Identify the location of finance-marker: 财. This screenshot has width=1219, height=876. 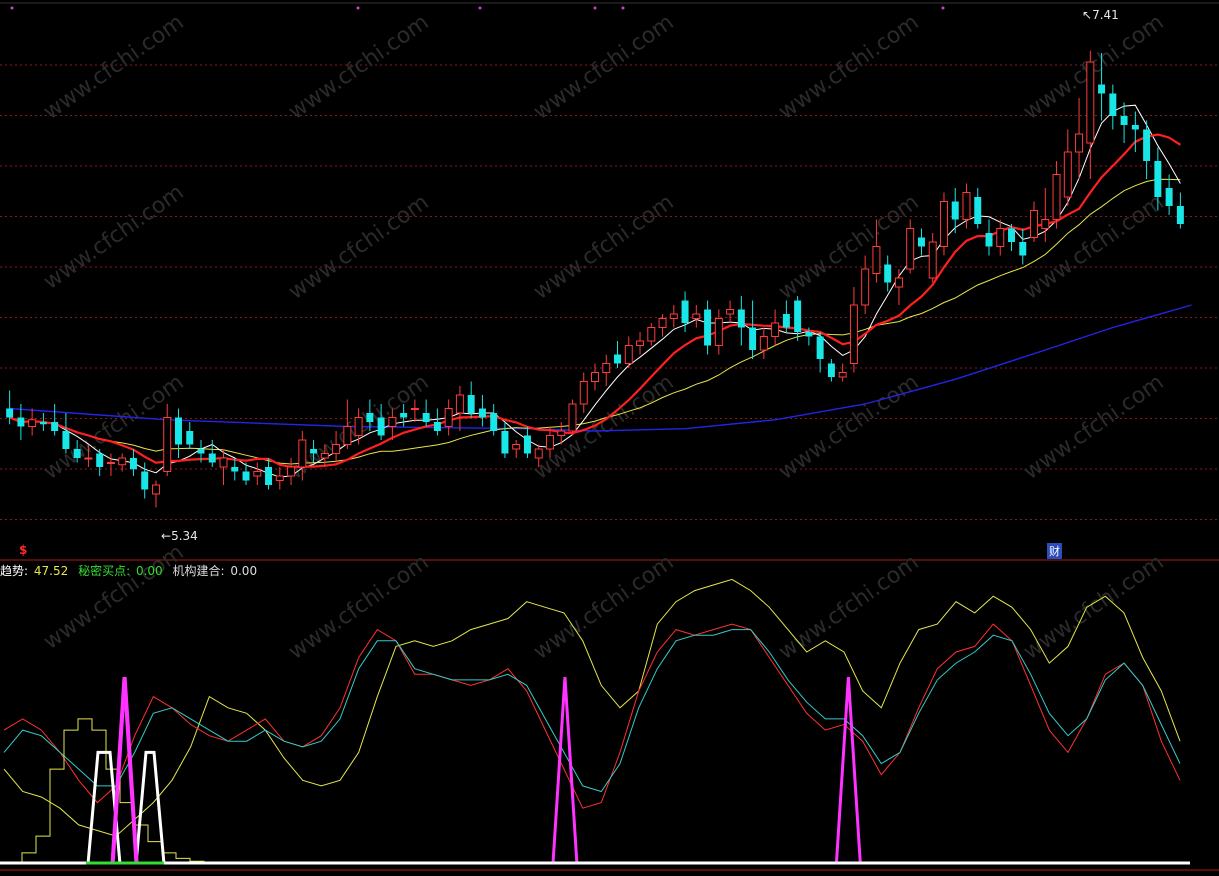
(1054, 551).